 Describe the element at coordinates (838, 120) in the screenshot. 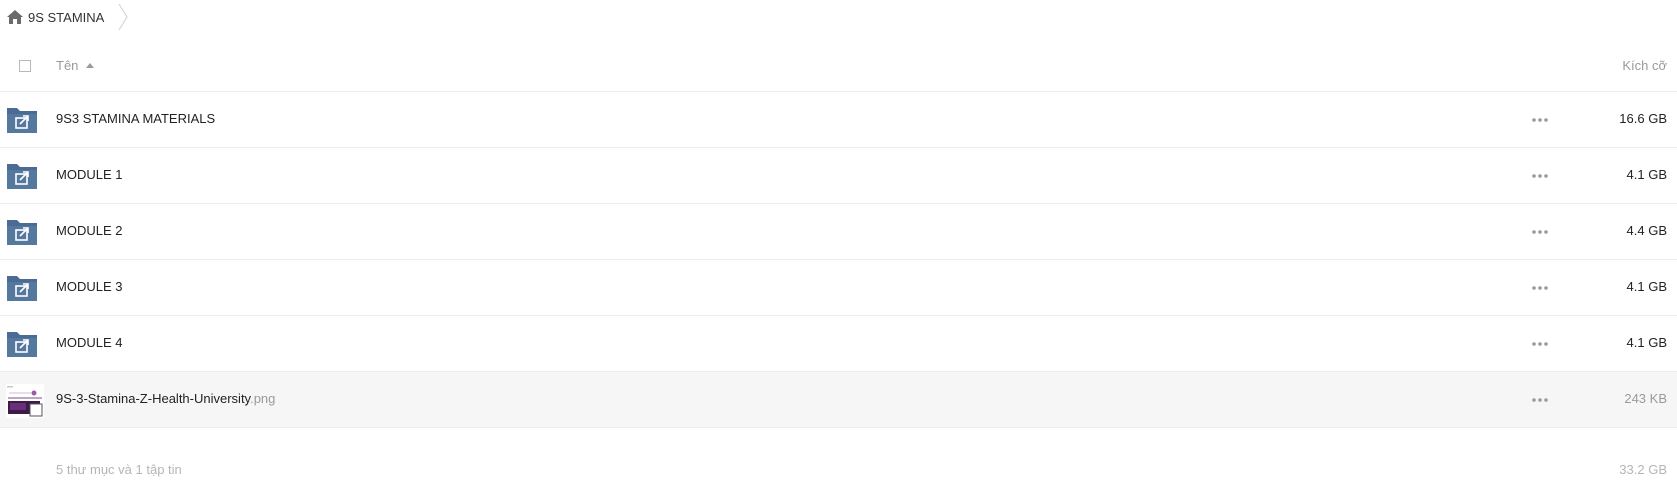

I see `table-row: 9S3 STAMINA MATERIALS 16.6 GB` at that location.